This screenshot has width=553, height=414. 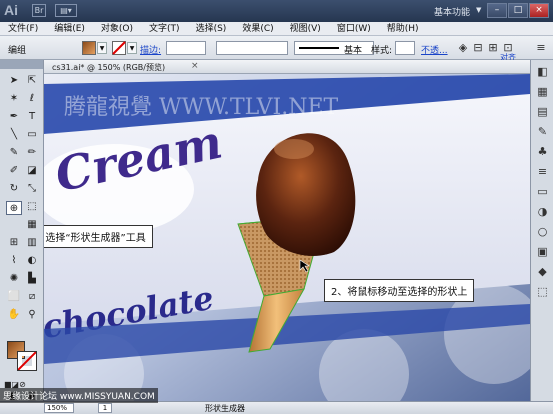 What do you see at coordinates (276, 11) in the screenshot?
I see `title-bar: Ai Br ▤▾ 基本功能 ▼ – □ ×` at bounding box center [276, 11].